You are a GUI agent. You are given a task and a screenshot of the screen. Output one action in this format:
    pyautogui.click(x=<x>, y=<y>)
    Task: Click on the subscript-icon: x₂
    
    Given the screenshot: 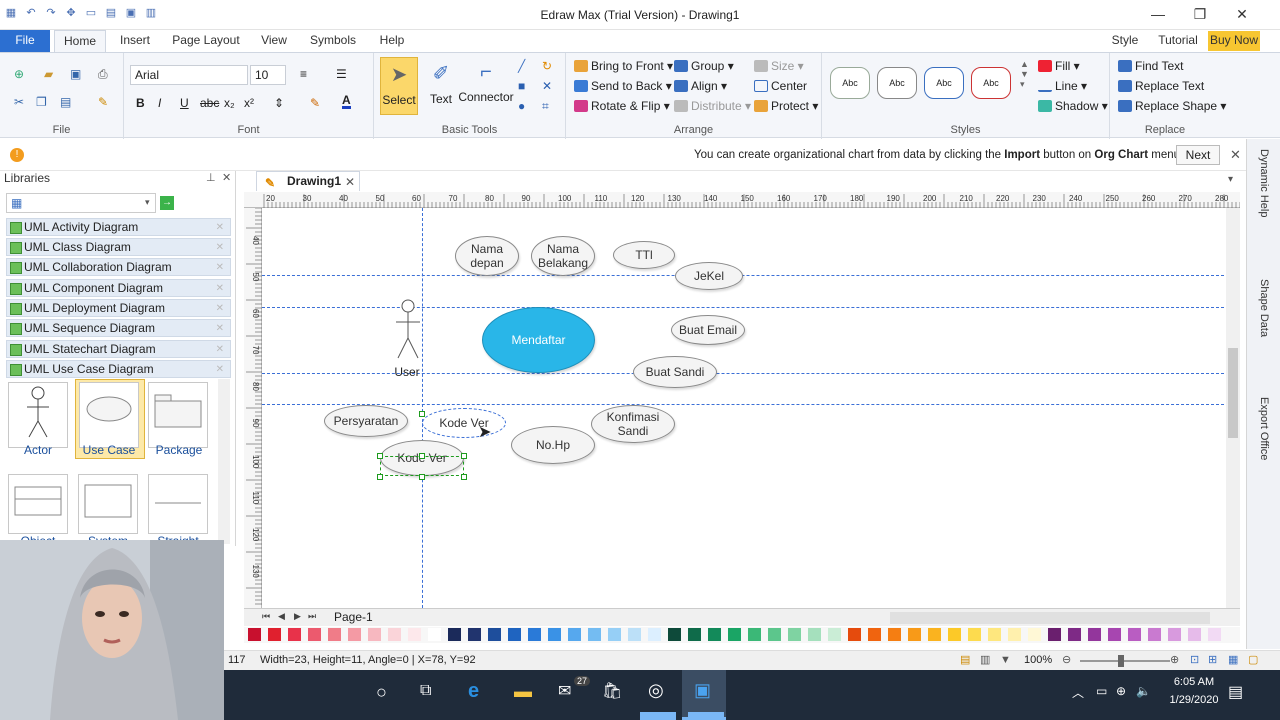 What is the action you would take?
    pyautogui.click(x=229, y=103)
    